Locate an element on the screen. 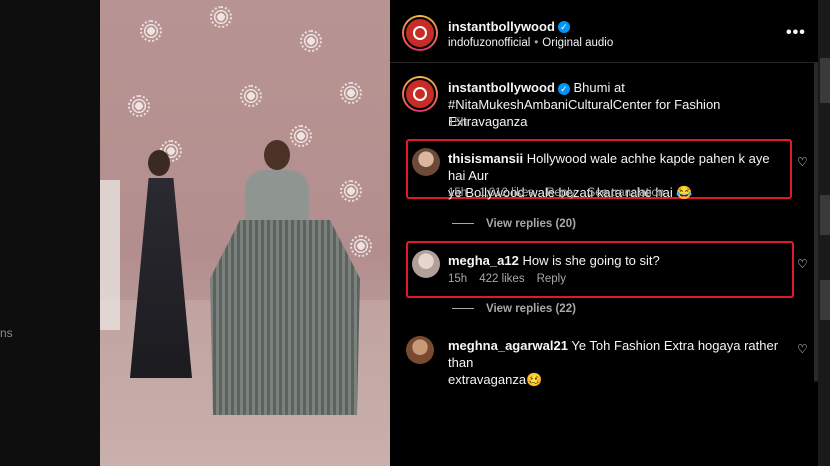 This screenshot has width=830, height=466. see-translation-button: See translation is located at coordinates (626, 193).